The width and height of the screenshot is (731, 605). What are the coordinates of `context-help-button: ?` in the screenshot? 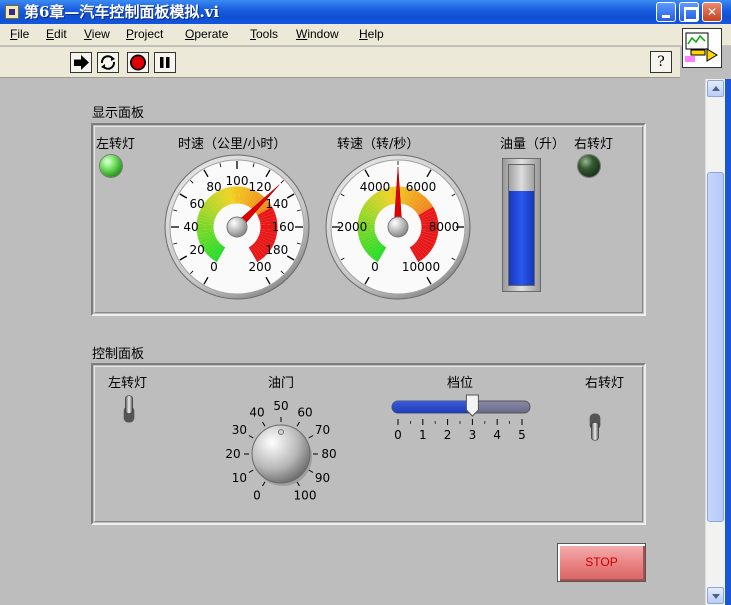 It's located at (661, 62).